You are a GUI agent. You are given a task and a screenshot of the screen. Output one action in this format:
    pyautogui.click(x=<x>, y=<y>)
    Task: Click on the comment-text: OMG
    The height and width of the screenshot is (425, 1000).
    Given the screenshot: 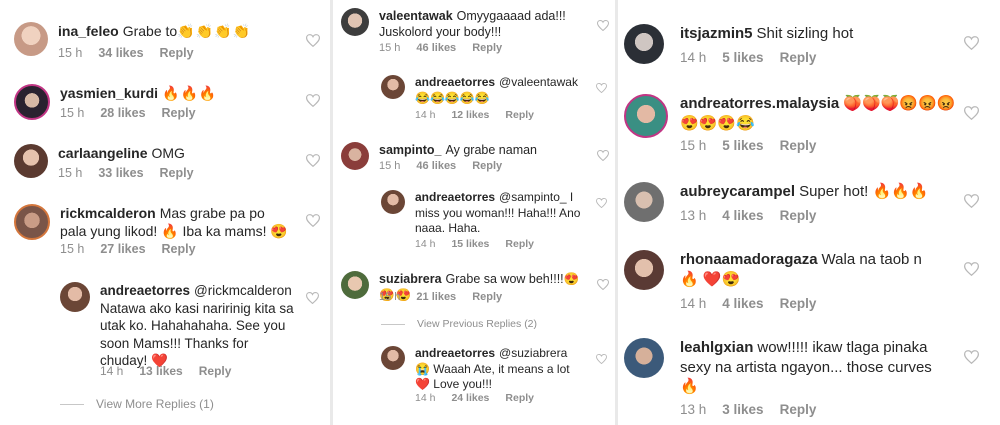 What is the action you would take?
    pyautogui.click(x=168, y=153)
    